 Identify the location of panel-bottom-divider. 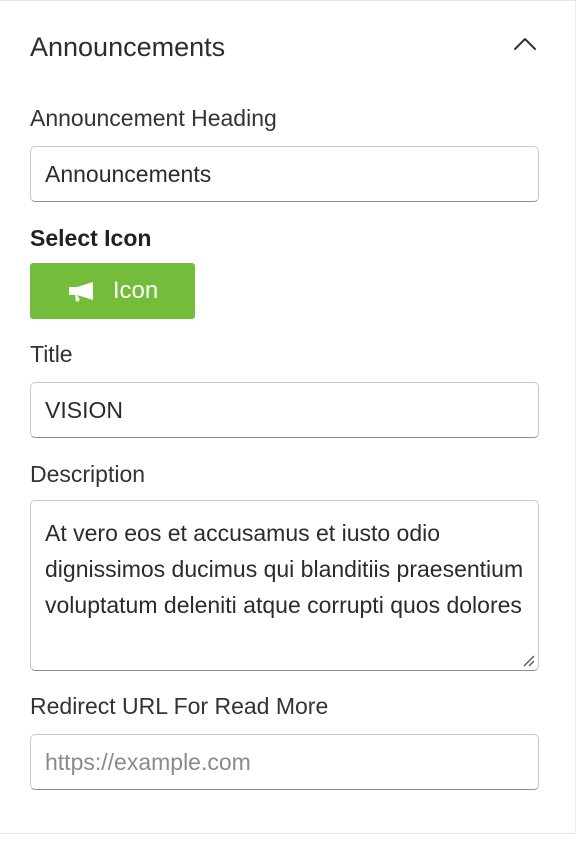
(288, 833).